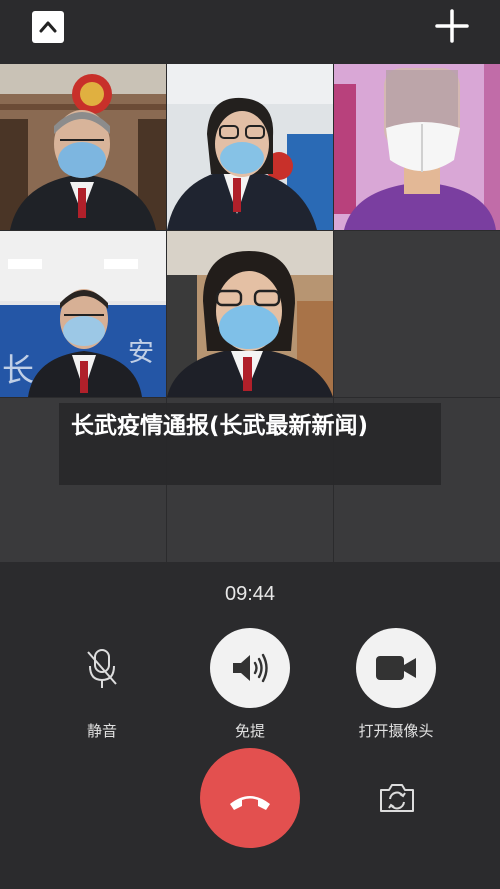  I want to click on title-banner: 长武疫情通报(长武最新新闻), so click(250, 444).